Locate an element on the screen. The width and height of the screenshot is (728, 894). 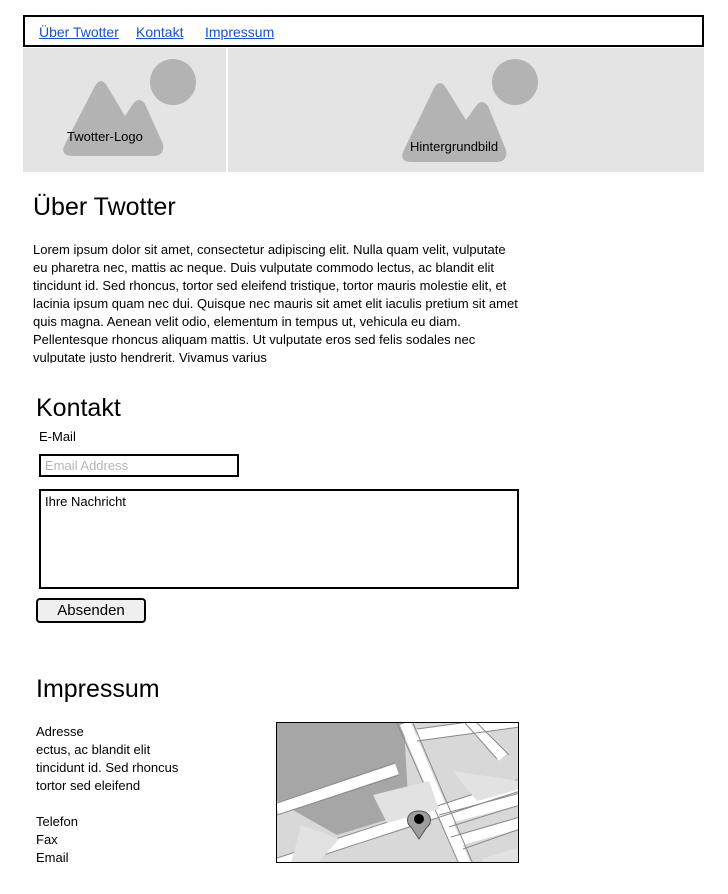
email-input is located at coordinates (139, 465).